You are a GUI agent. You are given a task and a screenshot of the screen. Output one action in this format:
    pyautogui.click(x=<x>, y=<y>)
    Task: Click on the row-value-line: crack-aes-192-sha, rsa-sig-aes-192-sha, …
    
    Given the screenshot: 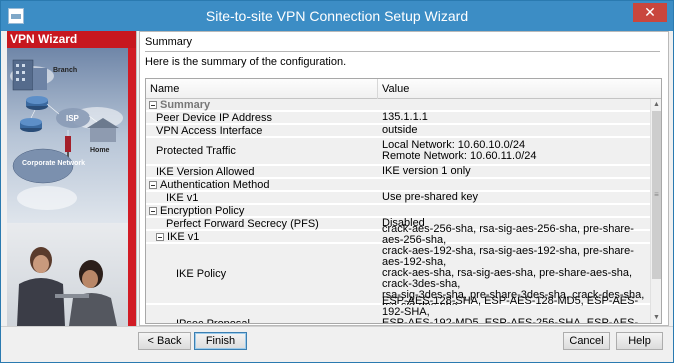 What is the action you would take?
    pyautogui.click(x=508, y=256)
    